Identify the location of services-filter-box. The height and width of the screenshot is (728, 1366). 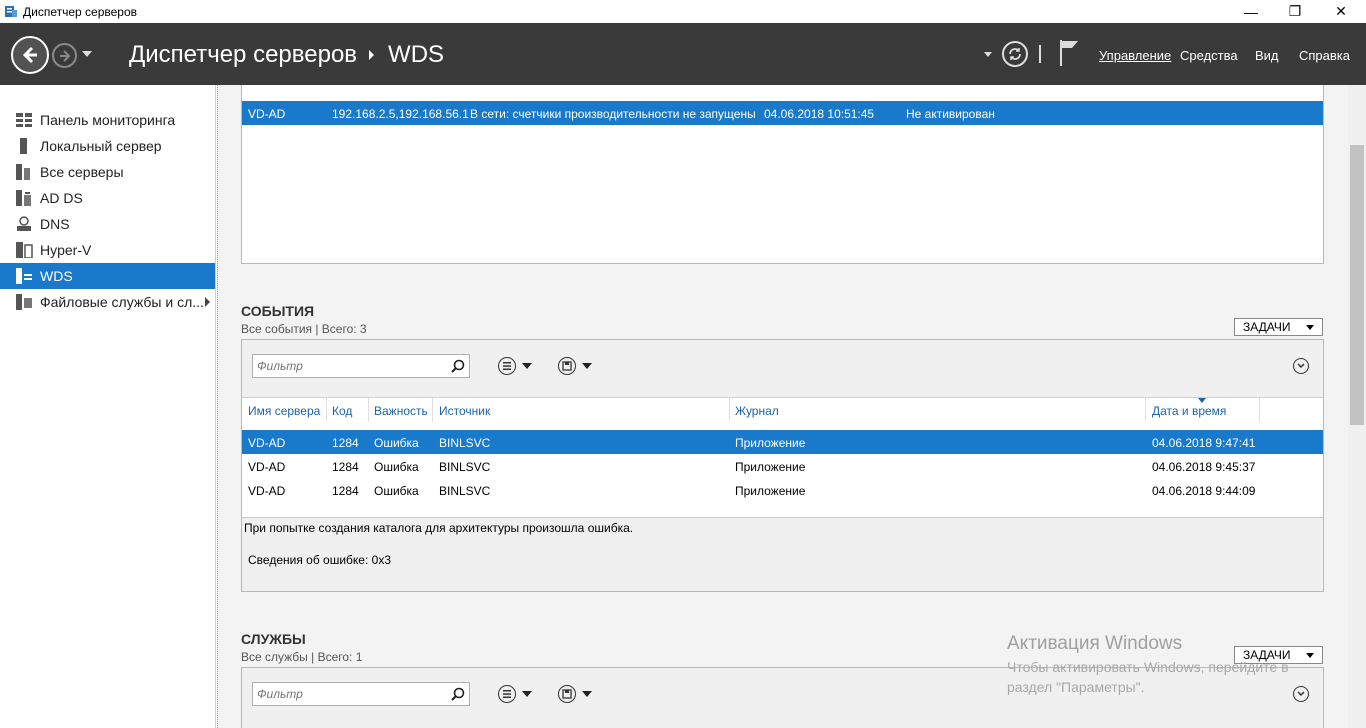
(361, 694).